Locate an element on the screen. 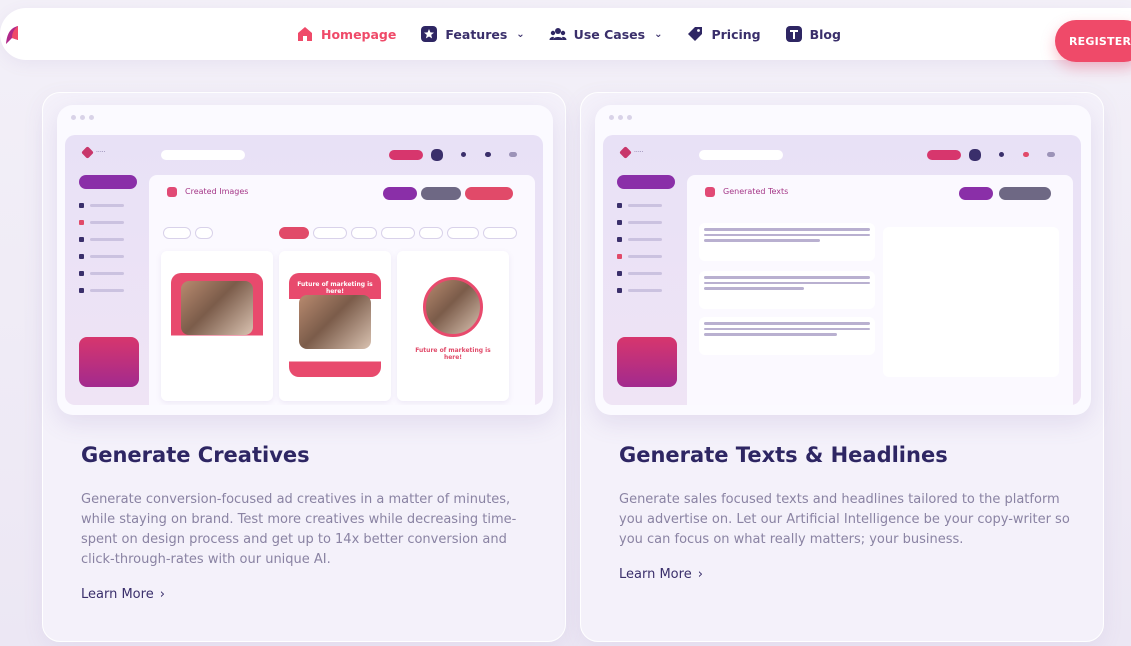 This screenshot has width=1131, height=646. card-title: Generate Creatives is located at coordinates (195, 455).